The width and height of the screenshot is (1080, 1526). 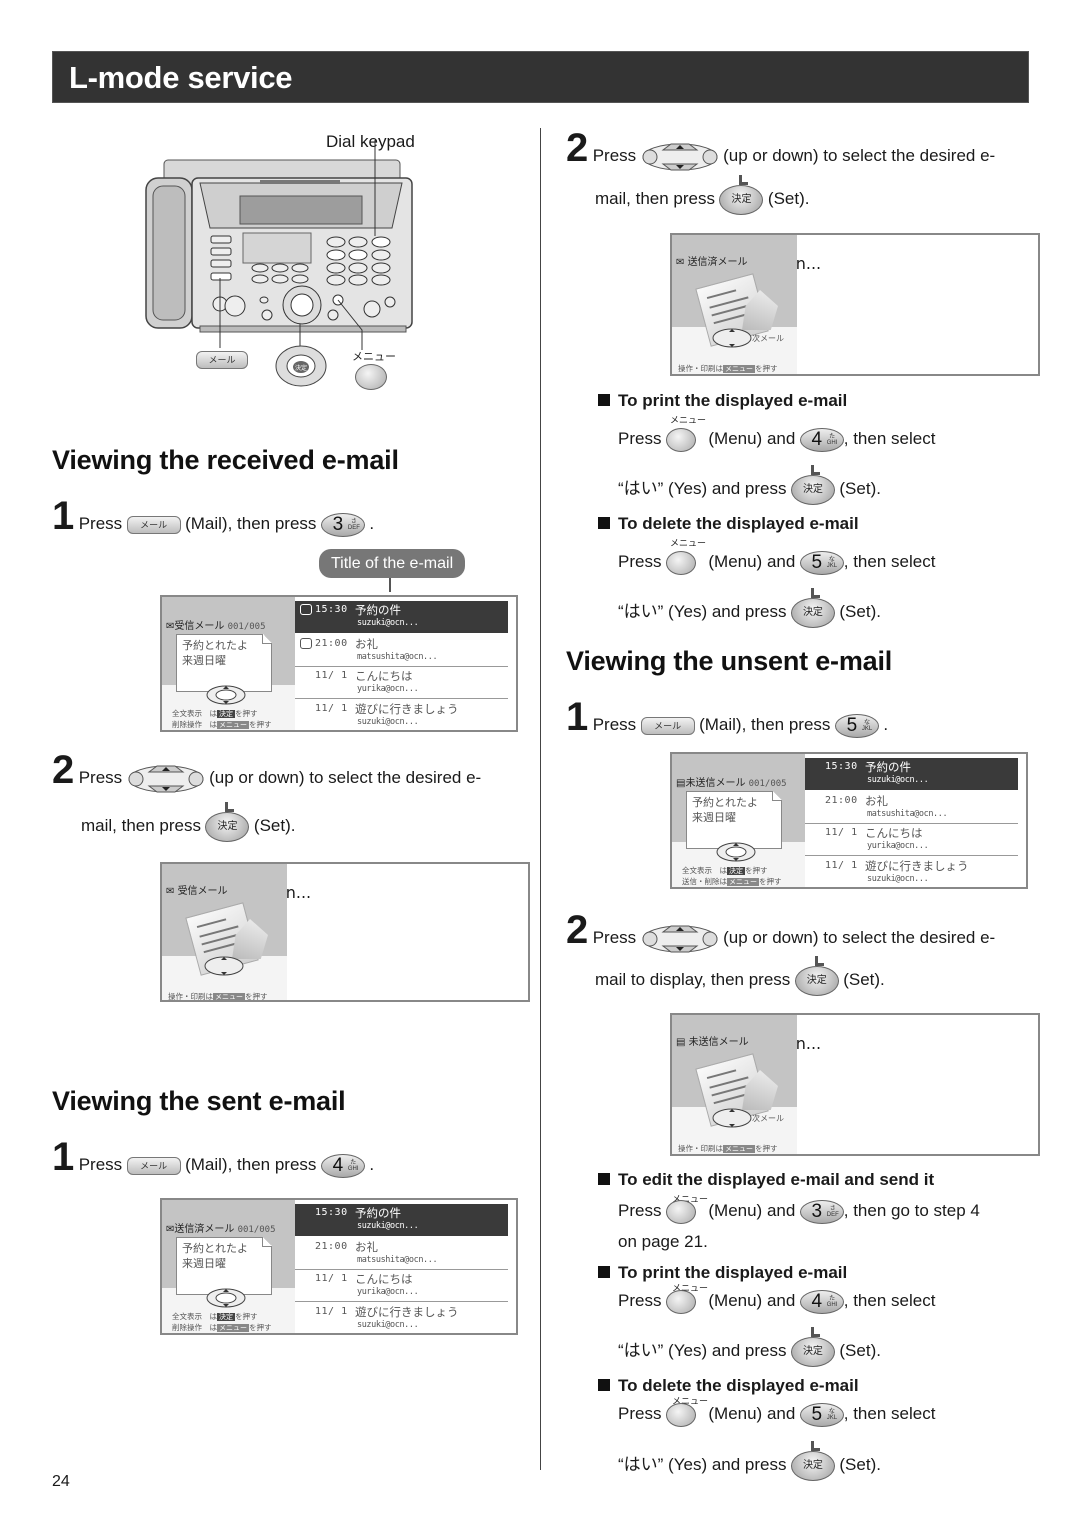 What do you see at coordinates (61, 1481) in the screenshot?
I see `page-number: 24` at bounding box center [61, 1481].